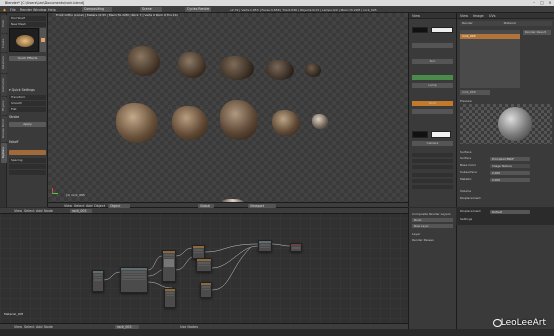  I want to click on option-field-b, so click(27, 172).